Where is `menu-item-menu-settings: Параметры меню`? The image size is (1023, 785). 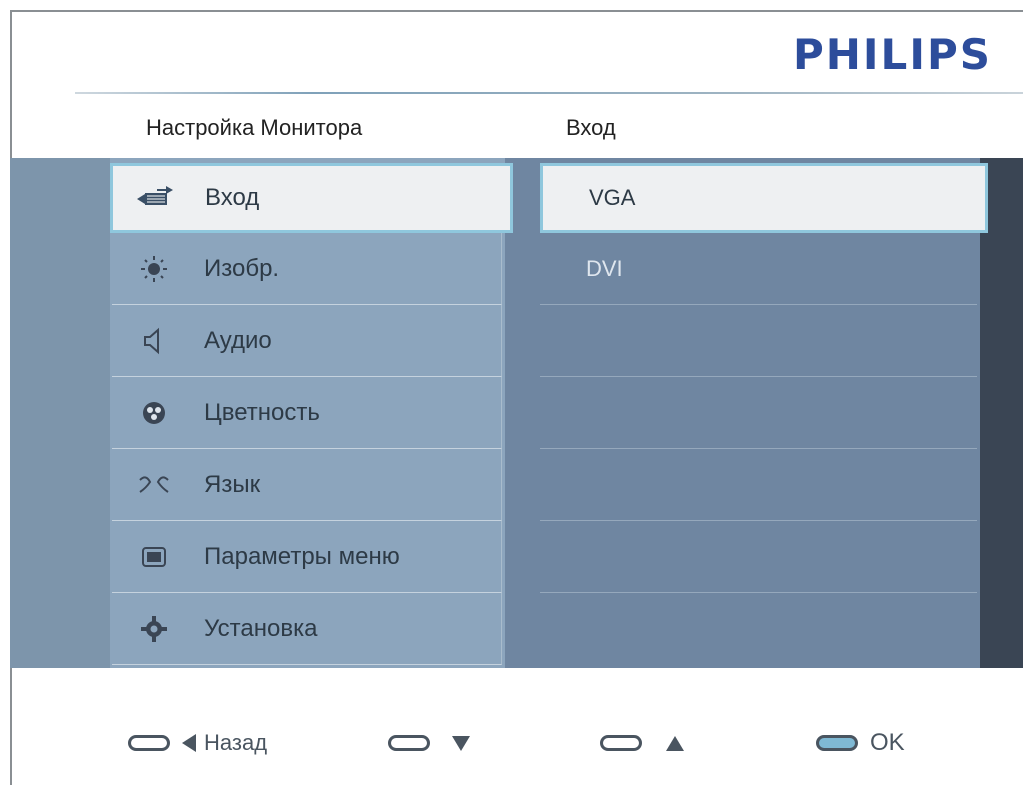 menu-item-menu-settings: Параметры меню is located at coordinates (307, 557).